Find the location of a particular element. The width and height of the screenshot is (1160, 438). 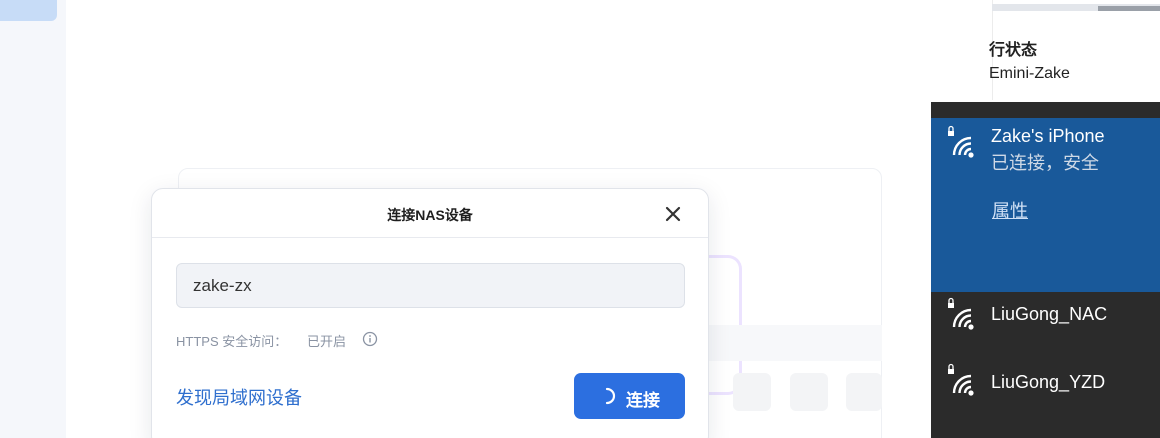

spinner-icon is located at coordinates (610, 396).